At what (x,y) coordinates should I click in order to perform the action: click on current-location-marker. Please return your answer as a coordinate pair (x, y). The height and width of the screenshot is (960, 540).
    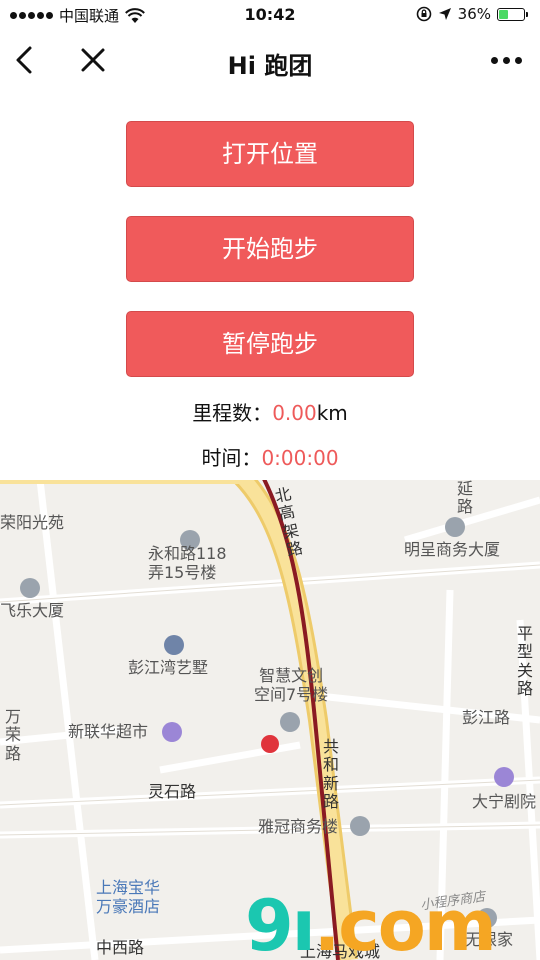
    Looking at the image, I should click on (270, 744).